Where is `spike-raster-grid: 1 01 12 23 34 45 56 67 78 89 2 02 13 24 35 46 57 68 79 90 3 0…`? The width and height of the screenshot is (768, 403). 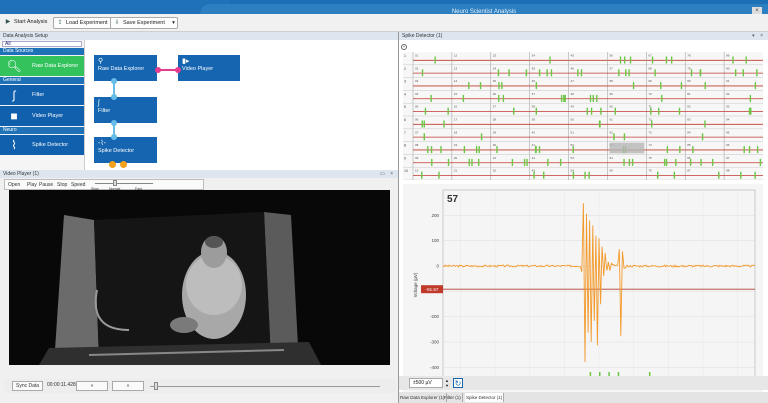 spike-raster-grid: 1 01 12 23 34 45 56 67 78 89 2 02 13 24 35 46 57 68 79 90 3 0… is located at coordinates (583, 116).